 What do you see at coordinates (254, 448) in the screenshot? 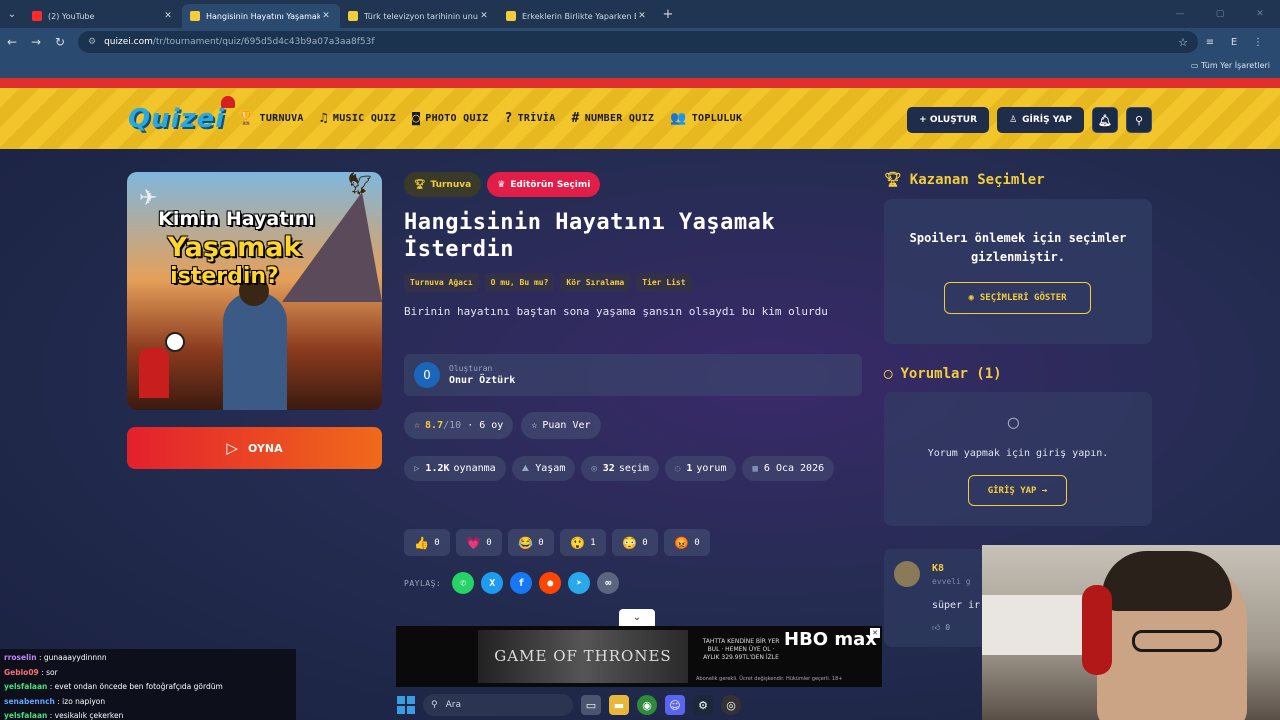
I see `play-button: ▷ OYNA` at bounding box center [254, 448].